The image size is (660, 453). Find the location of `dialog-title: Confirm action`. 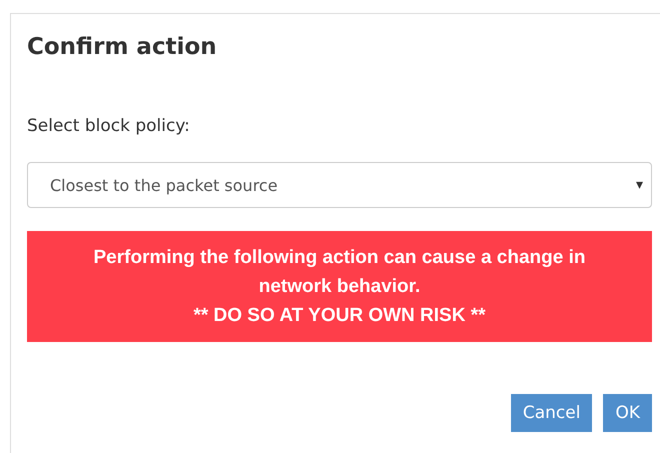

dialog-title: Confirm action is located at coordinates (122, 47).